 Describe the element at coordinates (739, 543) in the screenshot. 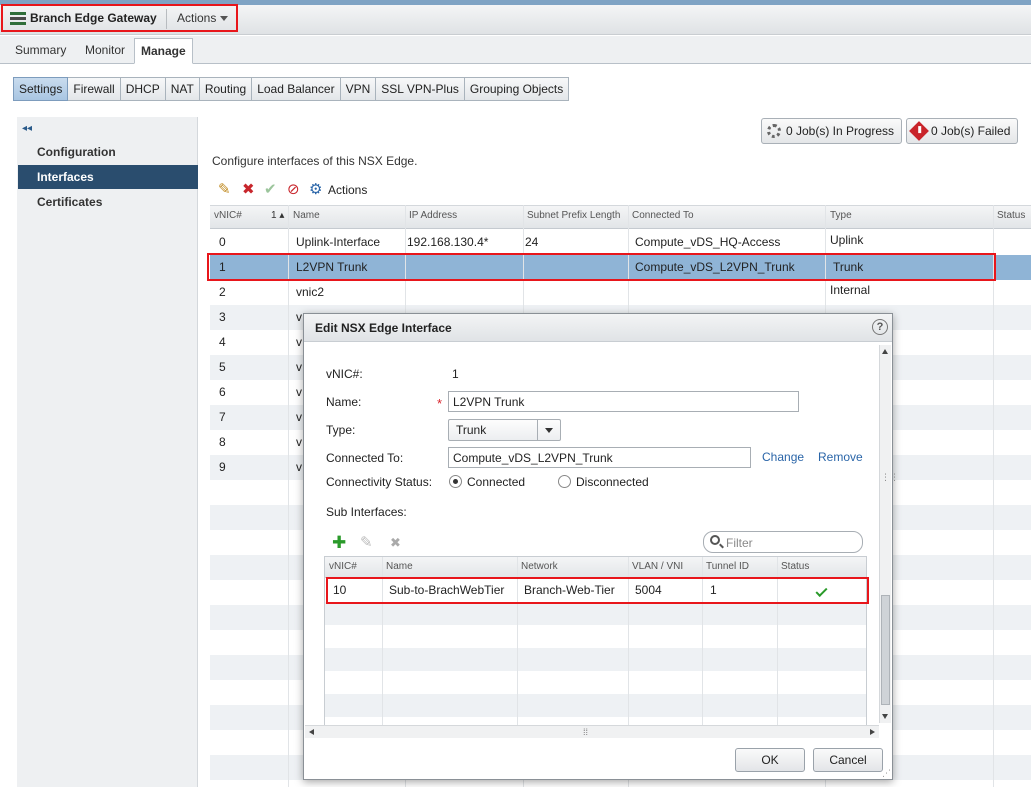

I see `filter-placeholder: Filter` at that location.